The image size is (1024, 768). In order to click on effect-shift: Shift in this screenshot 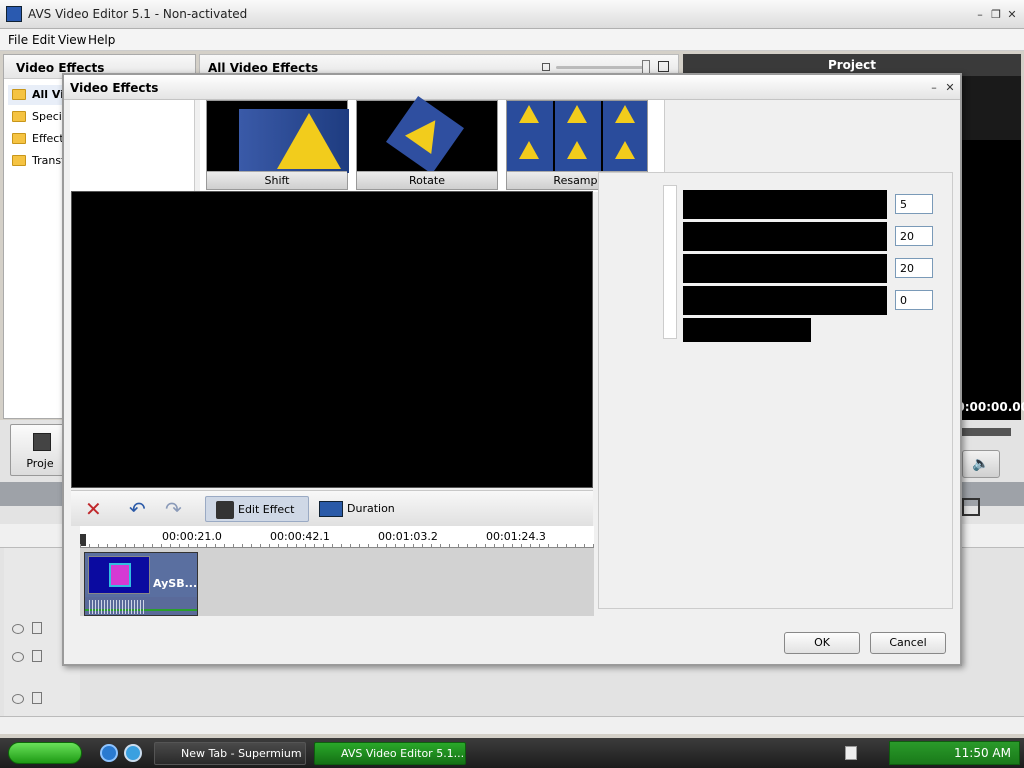, I will do `click(277, 145)`.